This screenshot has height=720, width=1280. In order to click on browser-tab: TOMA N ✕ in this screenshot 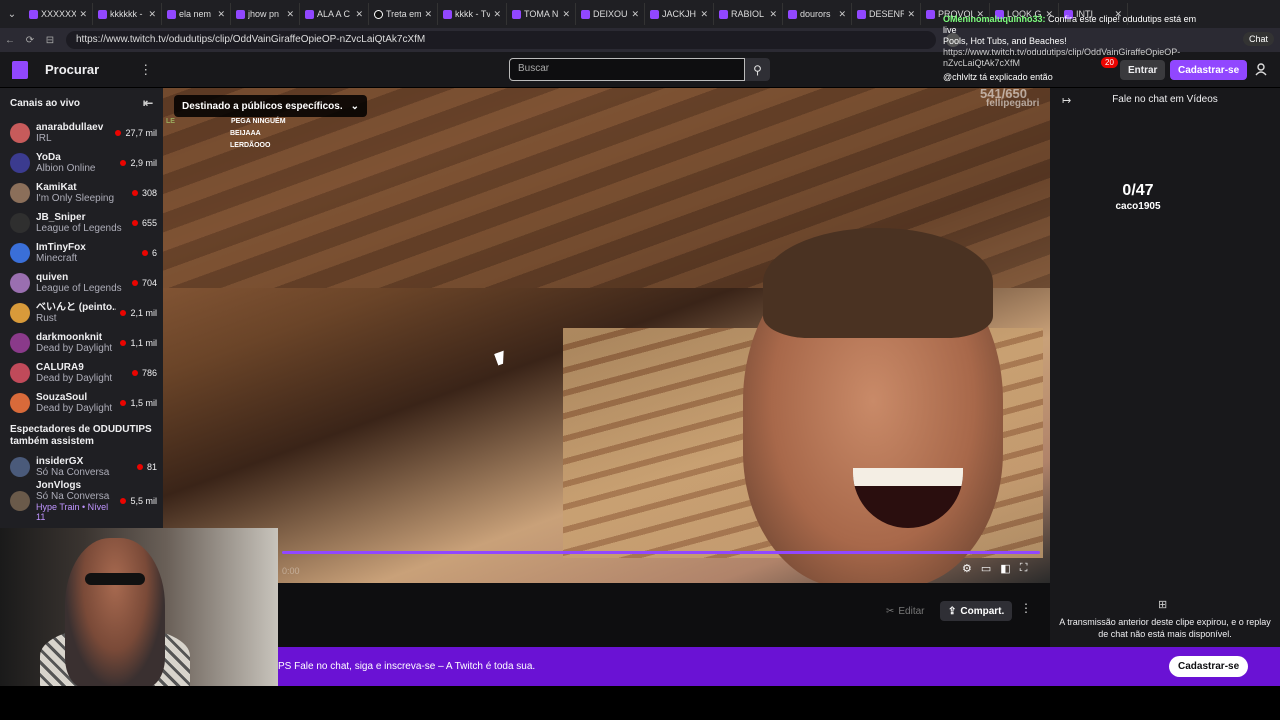, I will do `click(541, 14)`.